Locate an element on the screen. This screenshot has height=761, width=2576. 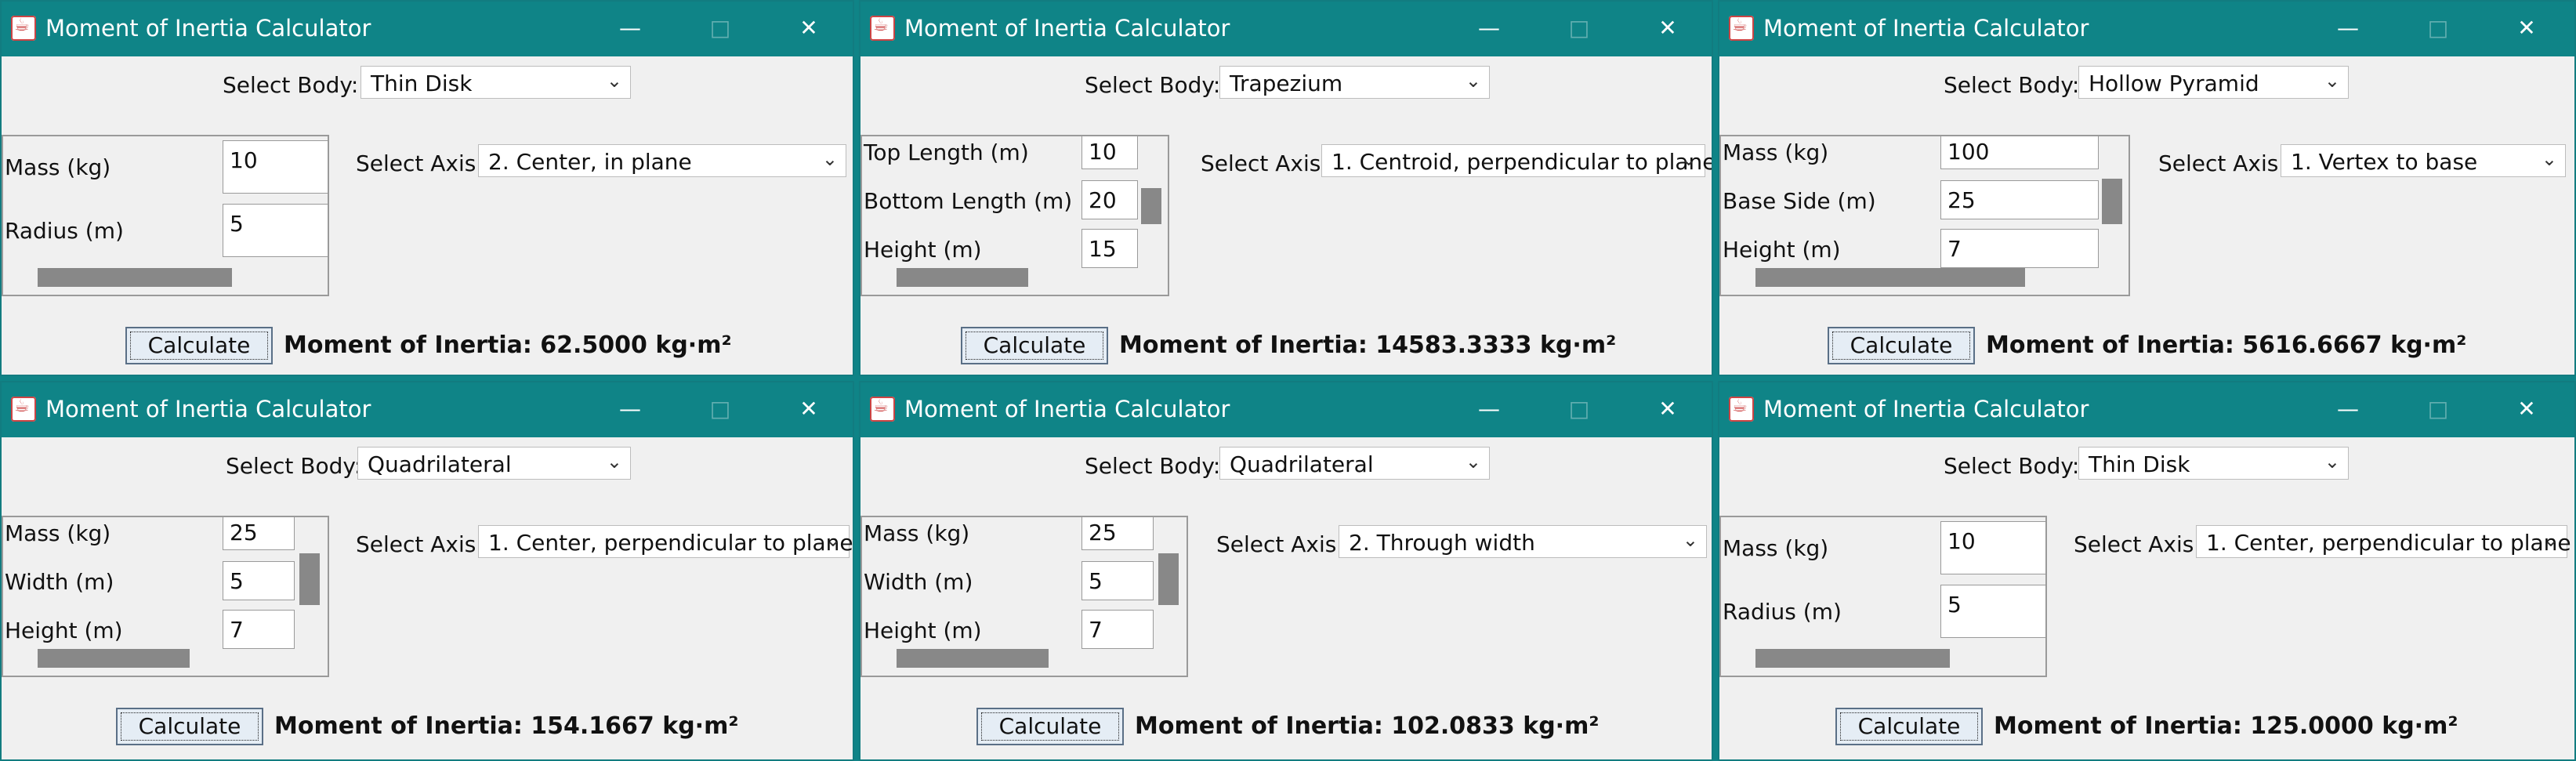
param-label: Radius (m) is located at coordinates (1782, 612).